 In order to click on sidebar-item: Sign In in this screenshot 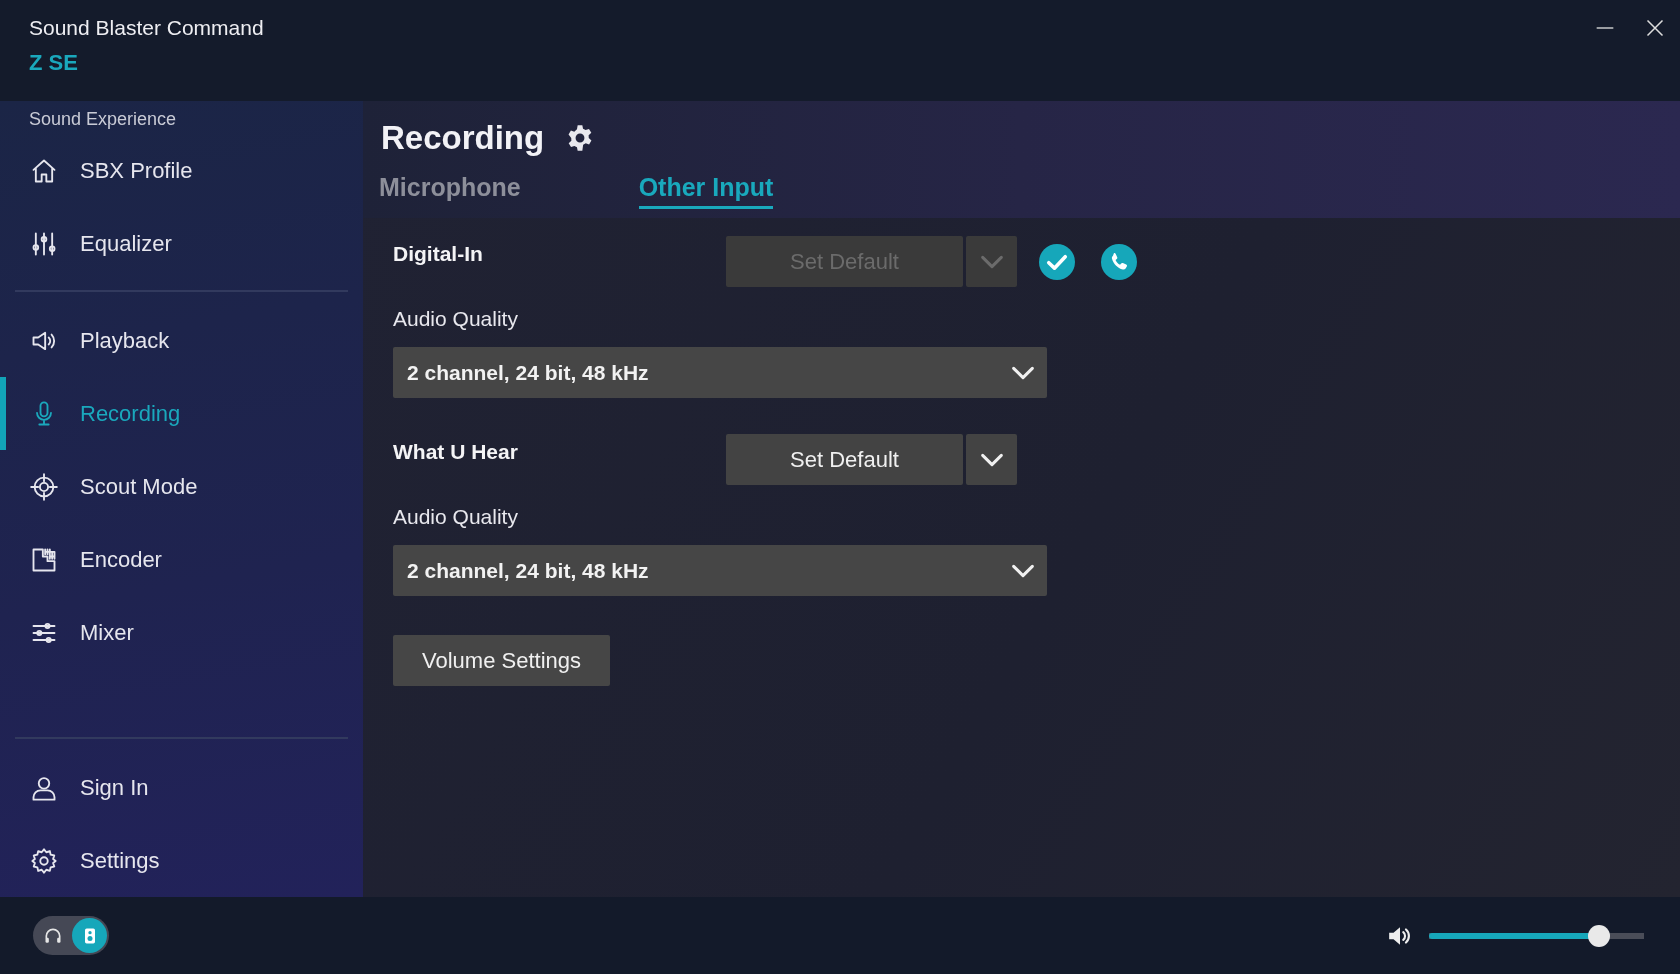, I will do `click(181, 787)`.